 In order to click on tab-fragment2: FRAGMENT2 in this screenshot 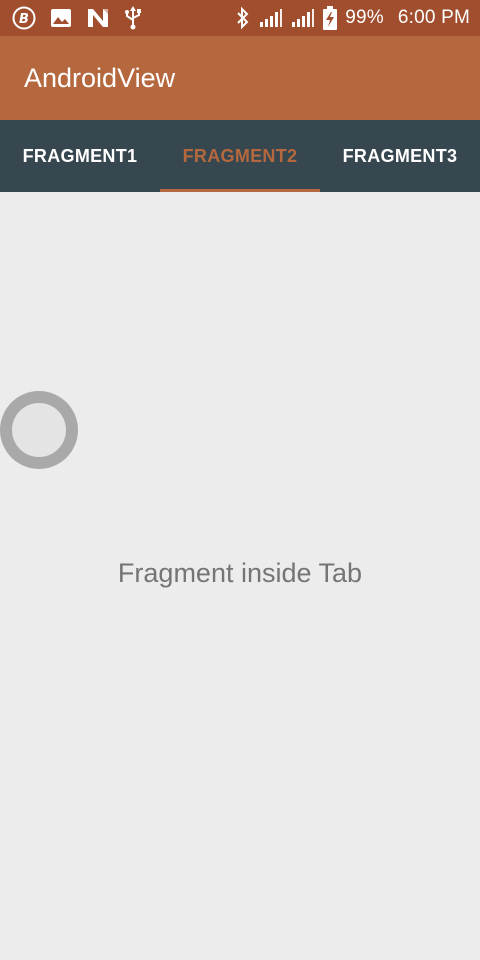, I will do `click(240, 156)`.